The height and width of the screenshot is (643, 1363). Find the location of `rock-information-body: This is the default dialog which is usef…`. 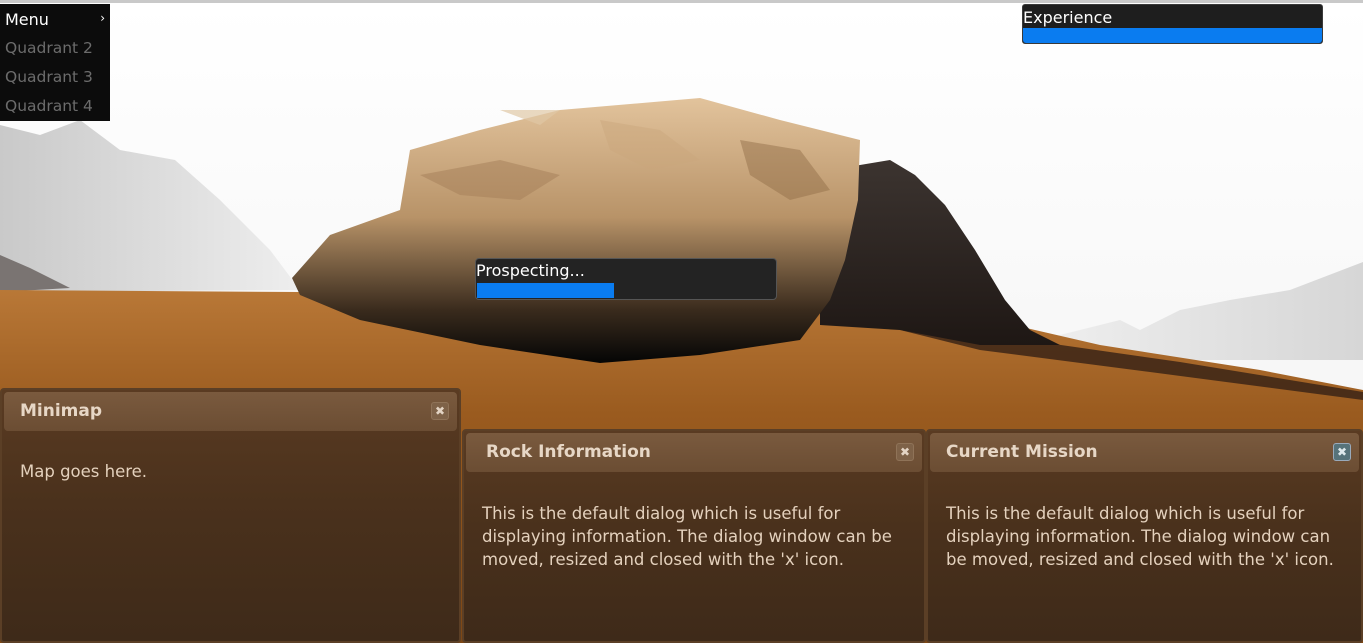

rock-information-body: This is the default dialog which is usef… is located at coordinates (687, 536).